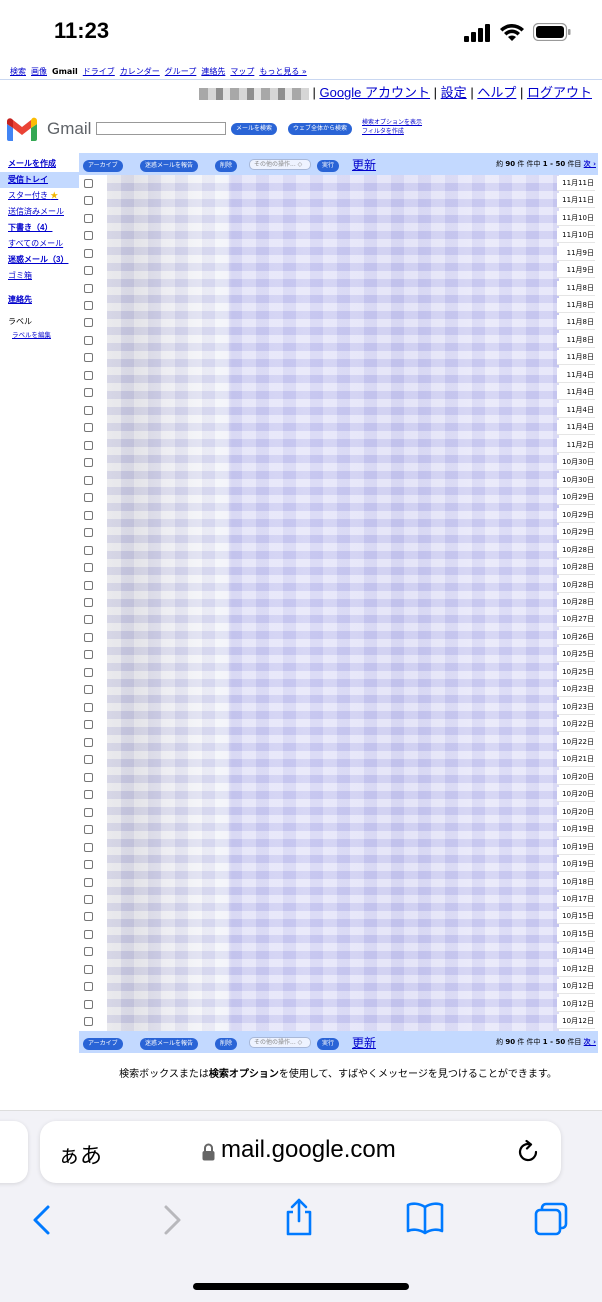 The image size is (602, 1302). Describe the element at coordinates (590, 164) in the screenshot. I see `next-page-link: 次 ›` at that location.